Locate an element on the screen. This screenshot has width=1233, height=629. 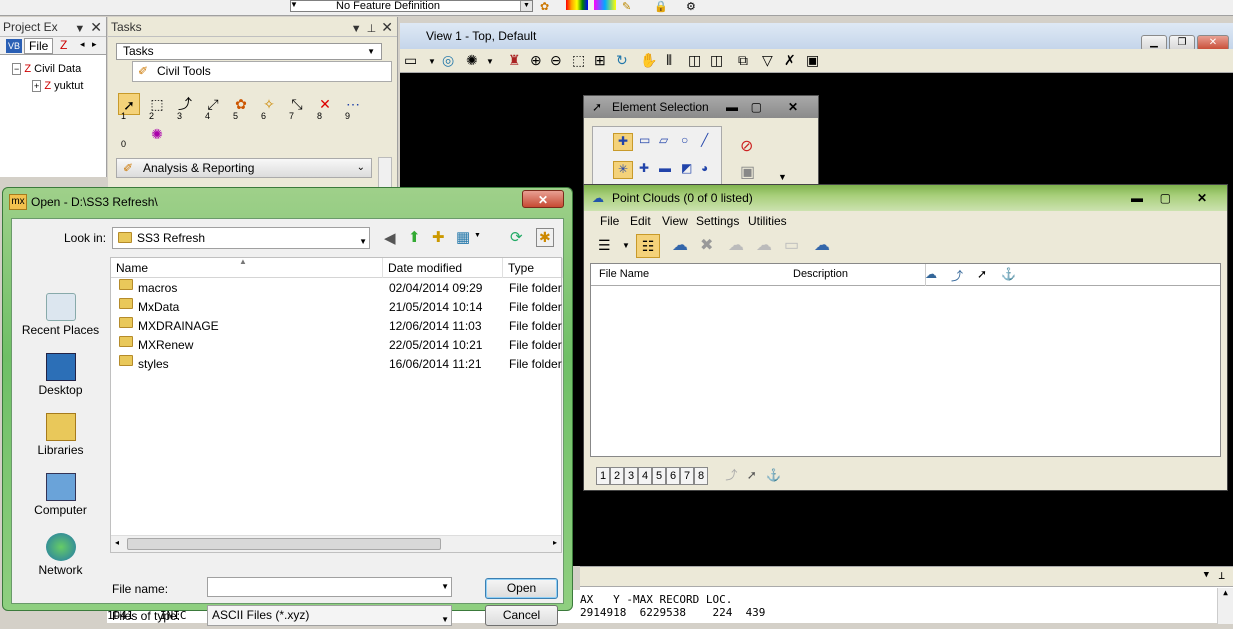
minimize-button: ▬ is located at coordinates (1137, 198).